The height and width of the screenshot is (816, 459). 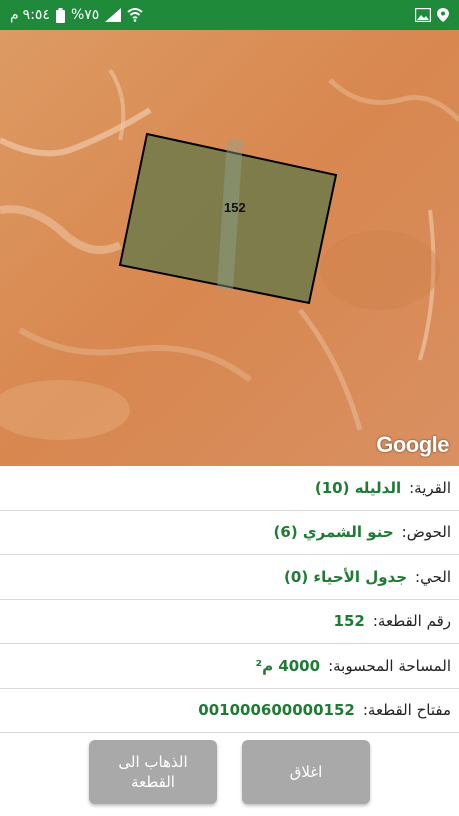 I want to click on basin-value: حنو الشمري (6), so click(x=333, y=532).